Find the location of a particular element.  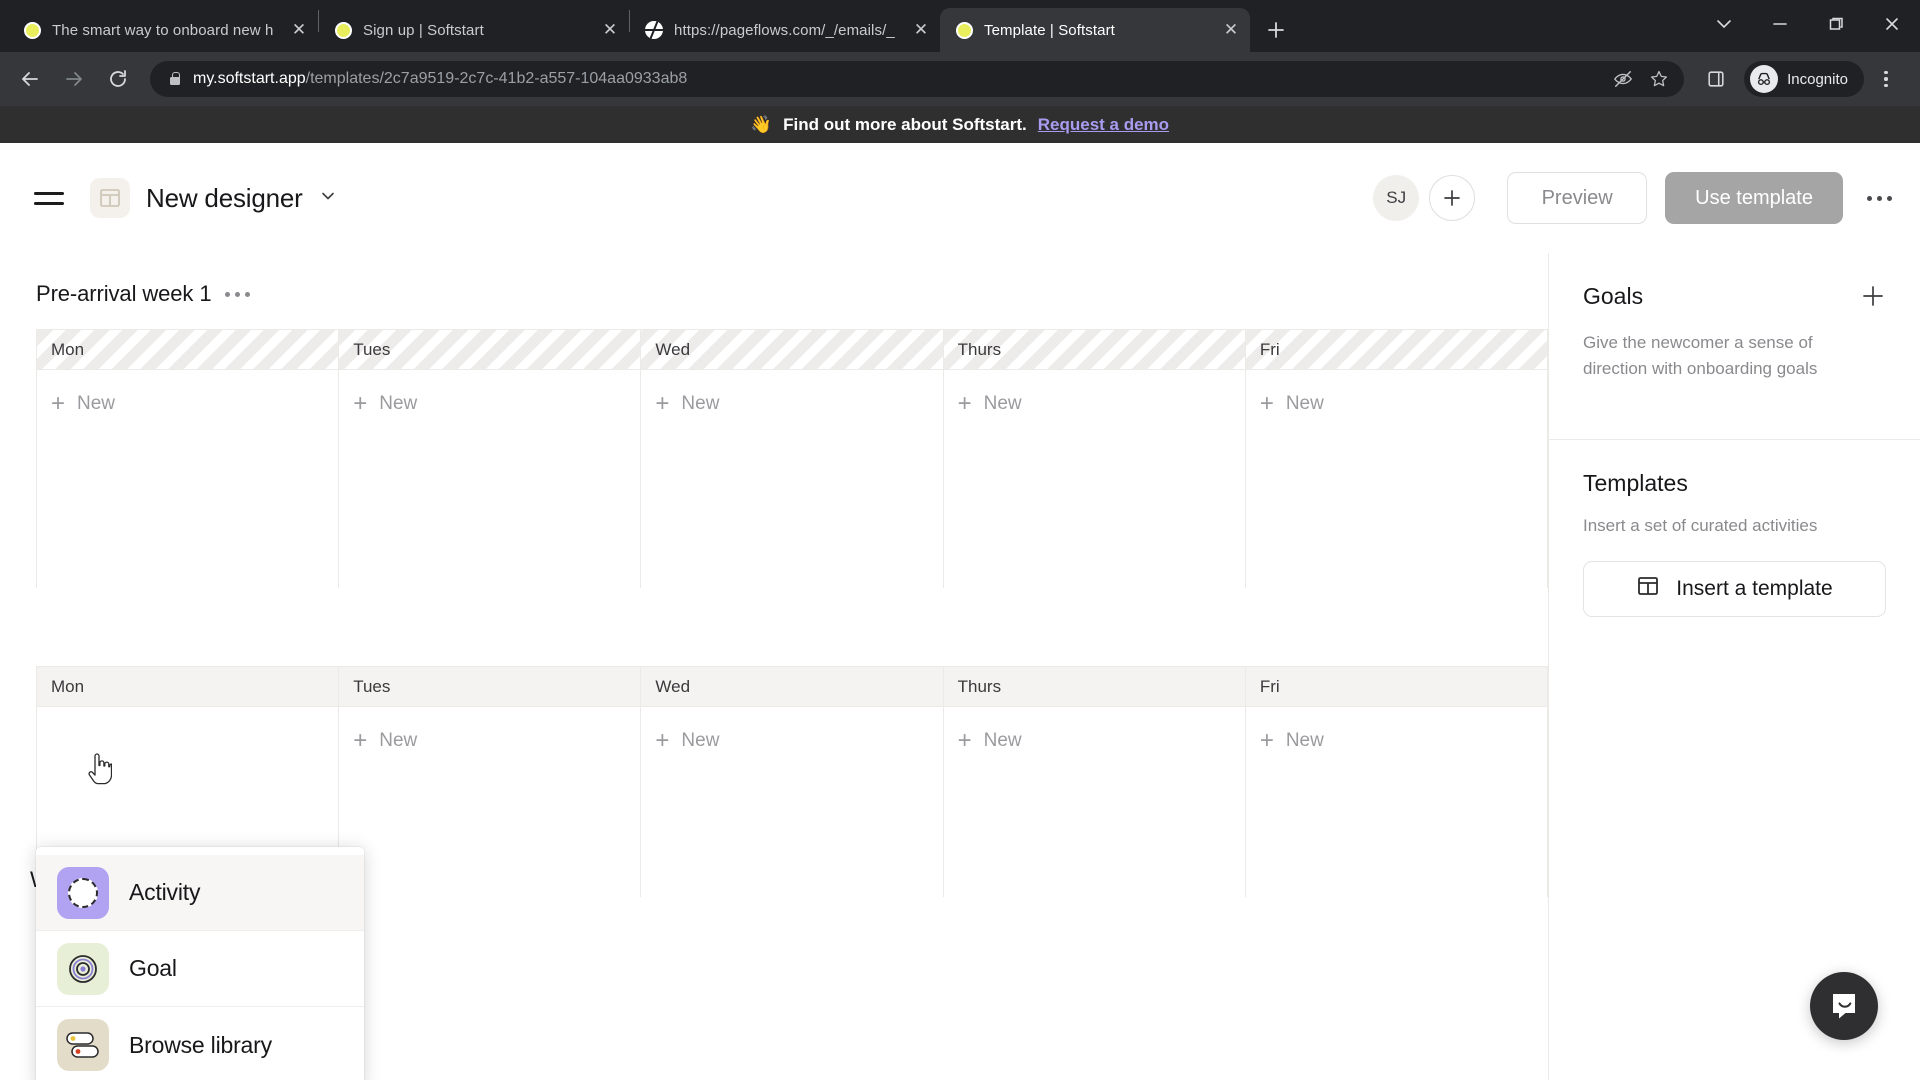

incognito-profile-button: Incognito is located at coordinates (1804, 79).